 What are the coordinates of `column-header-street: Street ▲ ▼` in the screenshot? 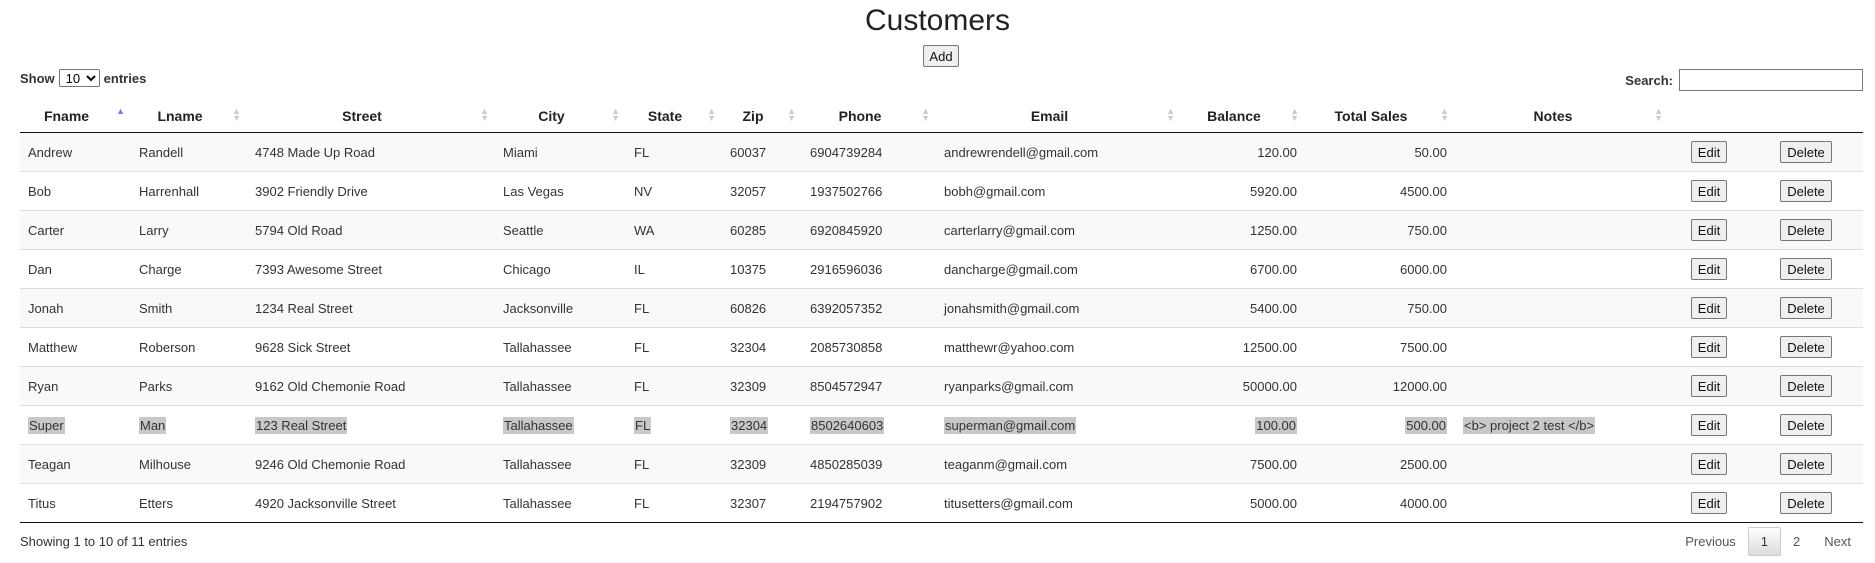 It's located at (371, 116).